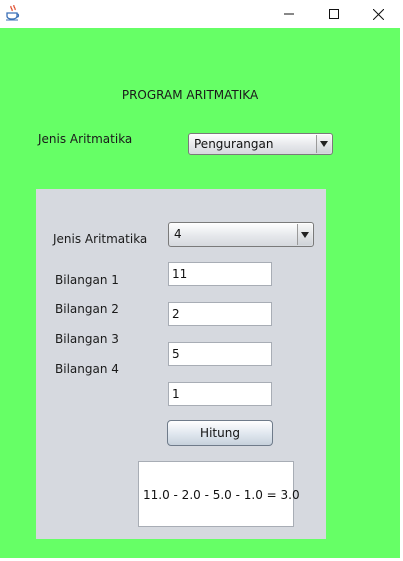 This screenshot has height=561, width=403. What do you see at coordinates (234, 144) in the screenshot?
I see `operation-select-value: Pengurangan` at bounding box center [234, 144].